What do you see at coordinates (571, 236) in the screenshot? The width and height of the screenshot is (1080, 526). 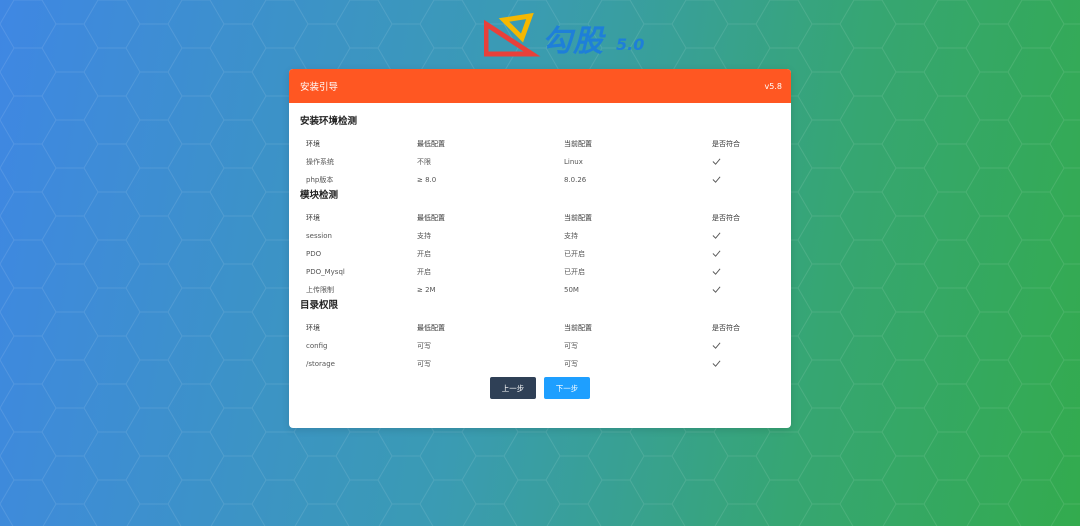 I see `cell-current: 支持` at bounding box center [571, 236].